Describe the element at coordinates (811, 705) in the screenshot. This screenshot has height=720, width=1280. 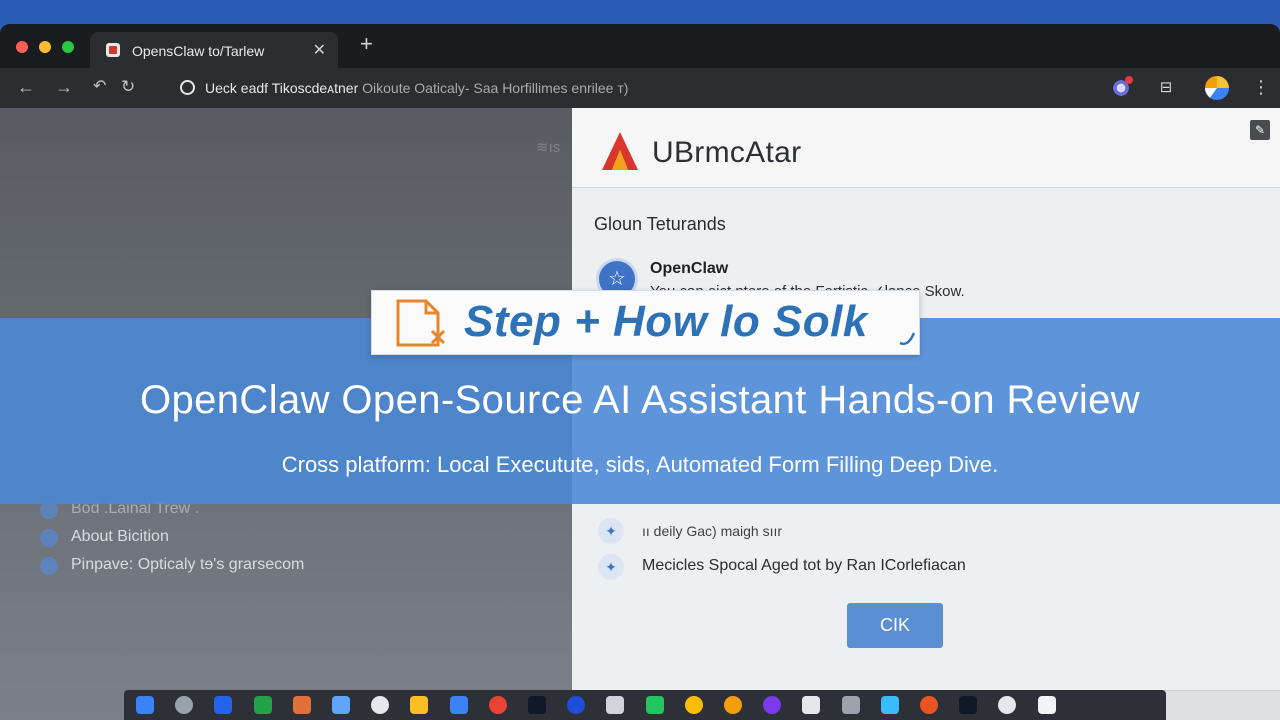
I see `file-icon` at that location.